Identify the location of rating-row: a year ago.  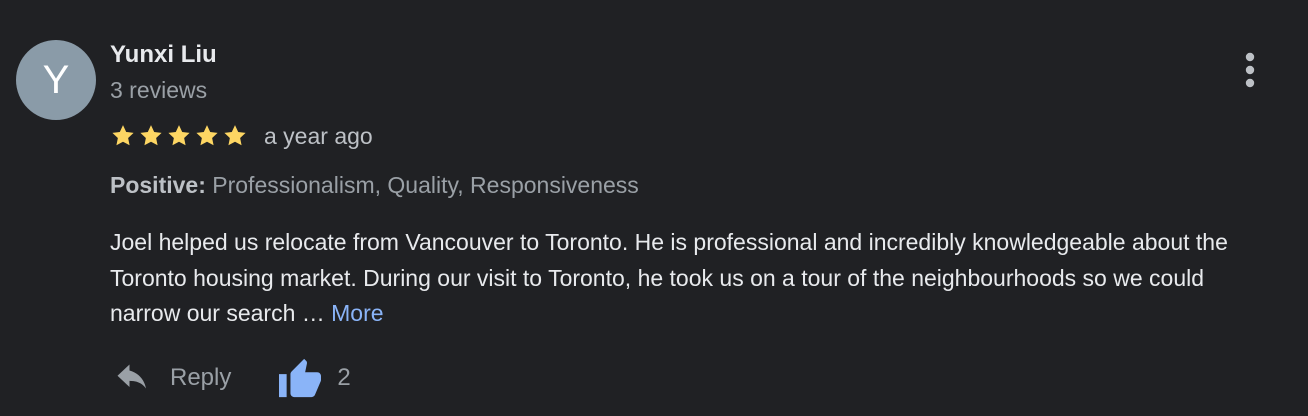
(241, 136).